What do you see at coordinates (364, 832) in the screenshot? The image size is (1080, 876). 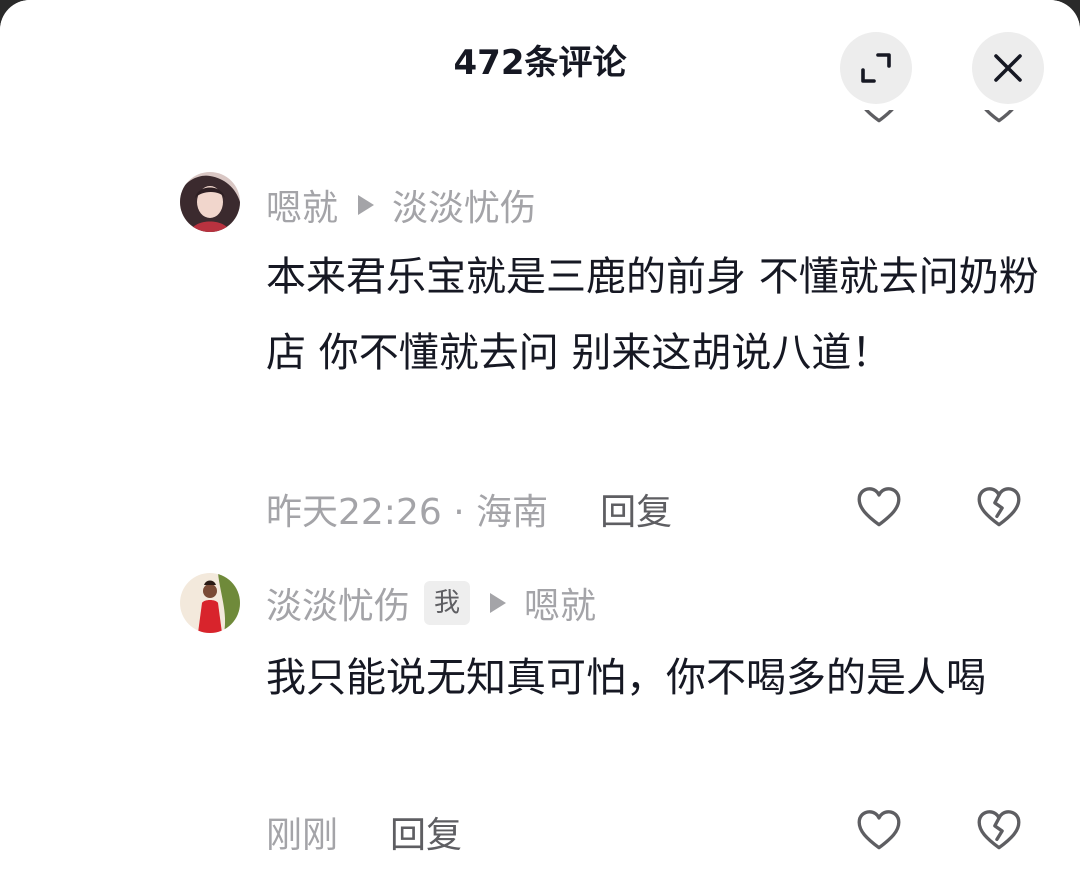 I see `comment-meta: 刚刚 回复` at bounding box center [364, 832].